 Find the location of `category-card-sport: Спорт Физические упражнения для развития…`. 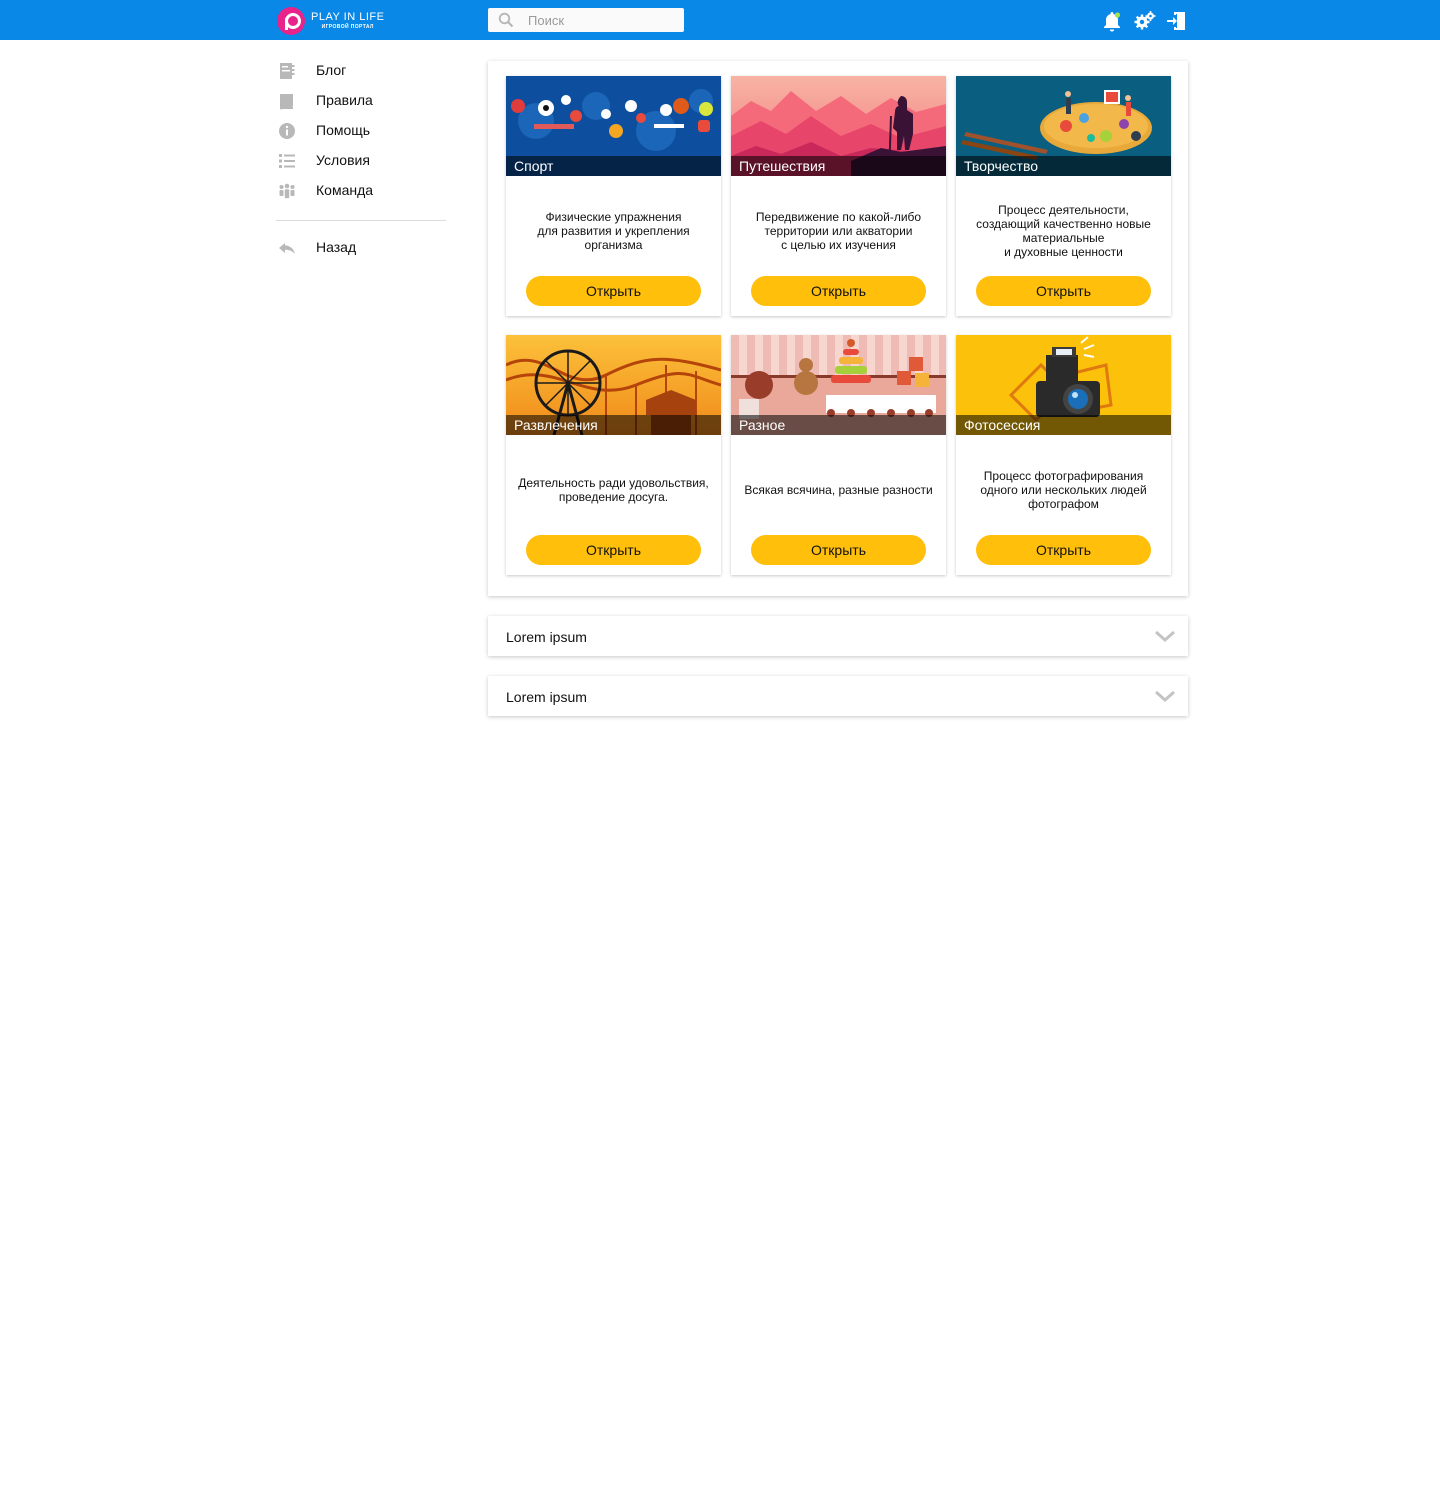

category-card-sport: Спорт Физические упражнения для развития… is located at coordinates (613, 196).